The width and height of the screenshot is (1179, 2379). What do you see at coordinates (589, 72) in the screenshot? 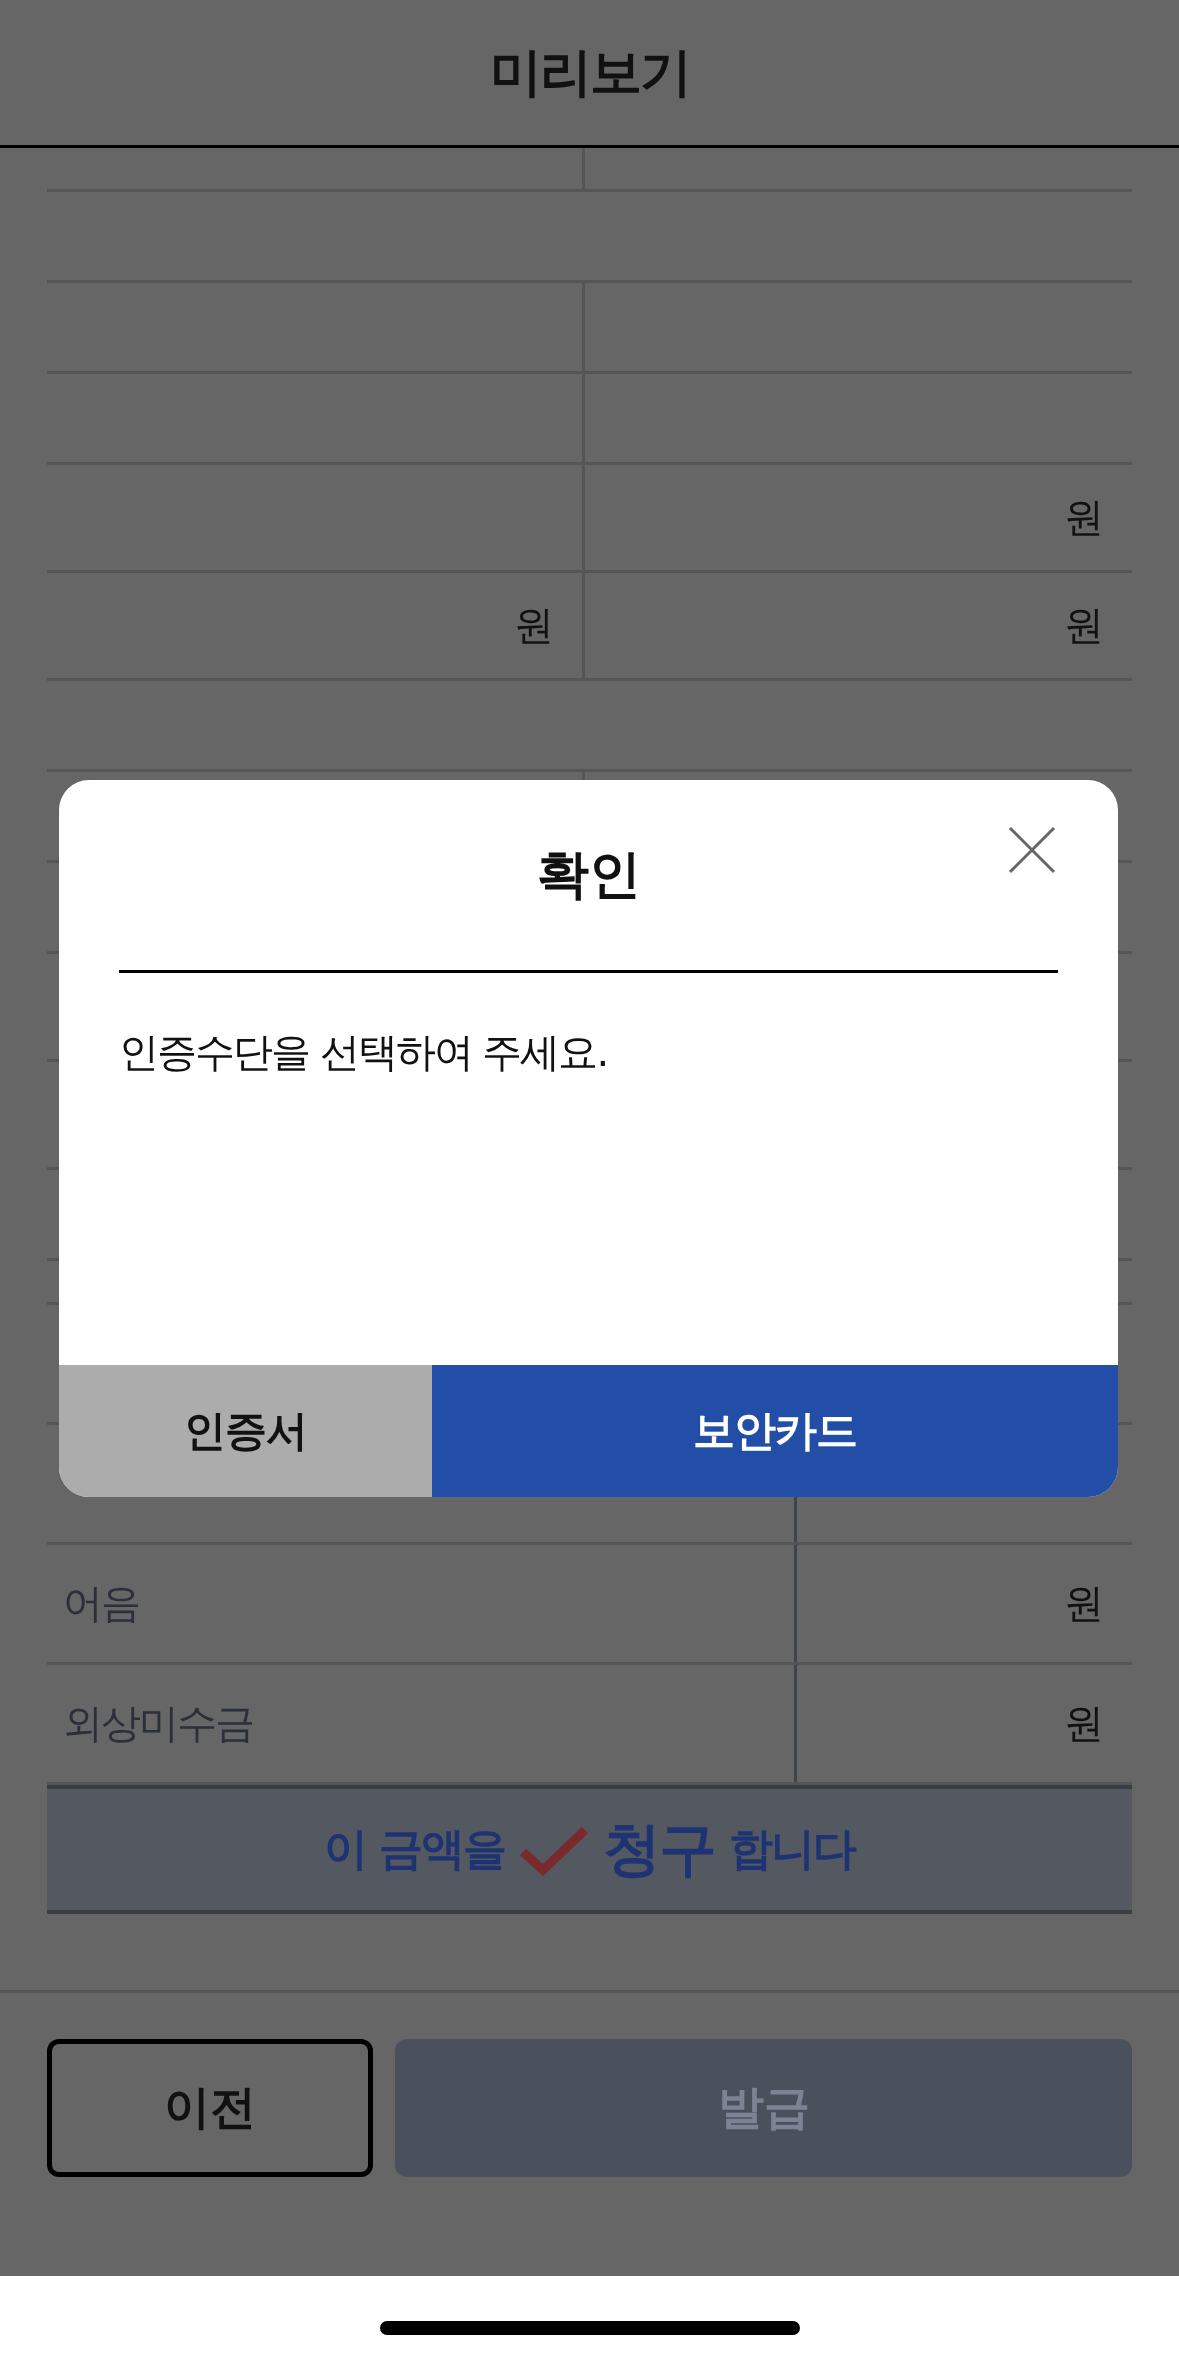
I see `page-title: 미리보기` at bounding box center [589, 72].